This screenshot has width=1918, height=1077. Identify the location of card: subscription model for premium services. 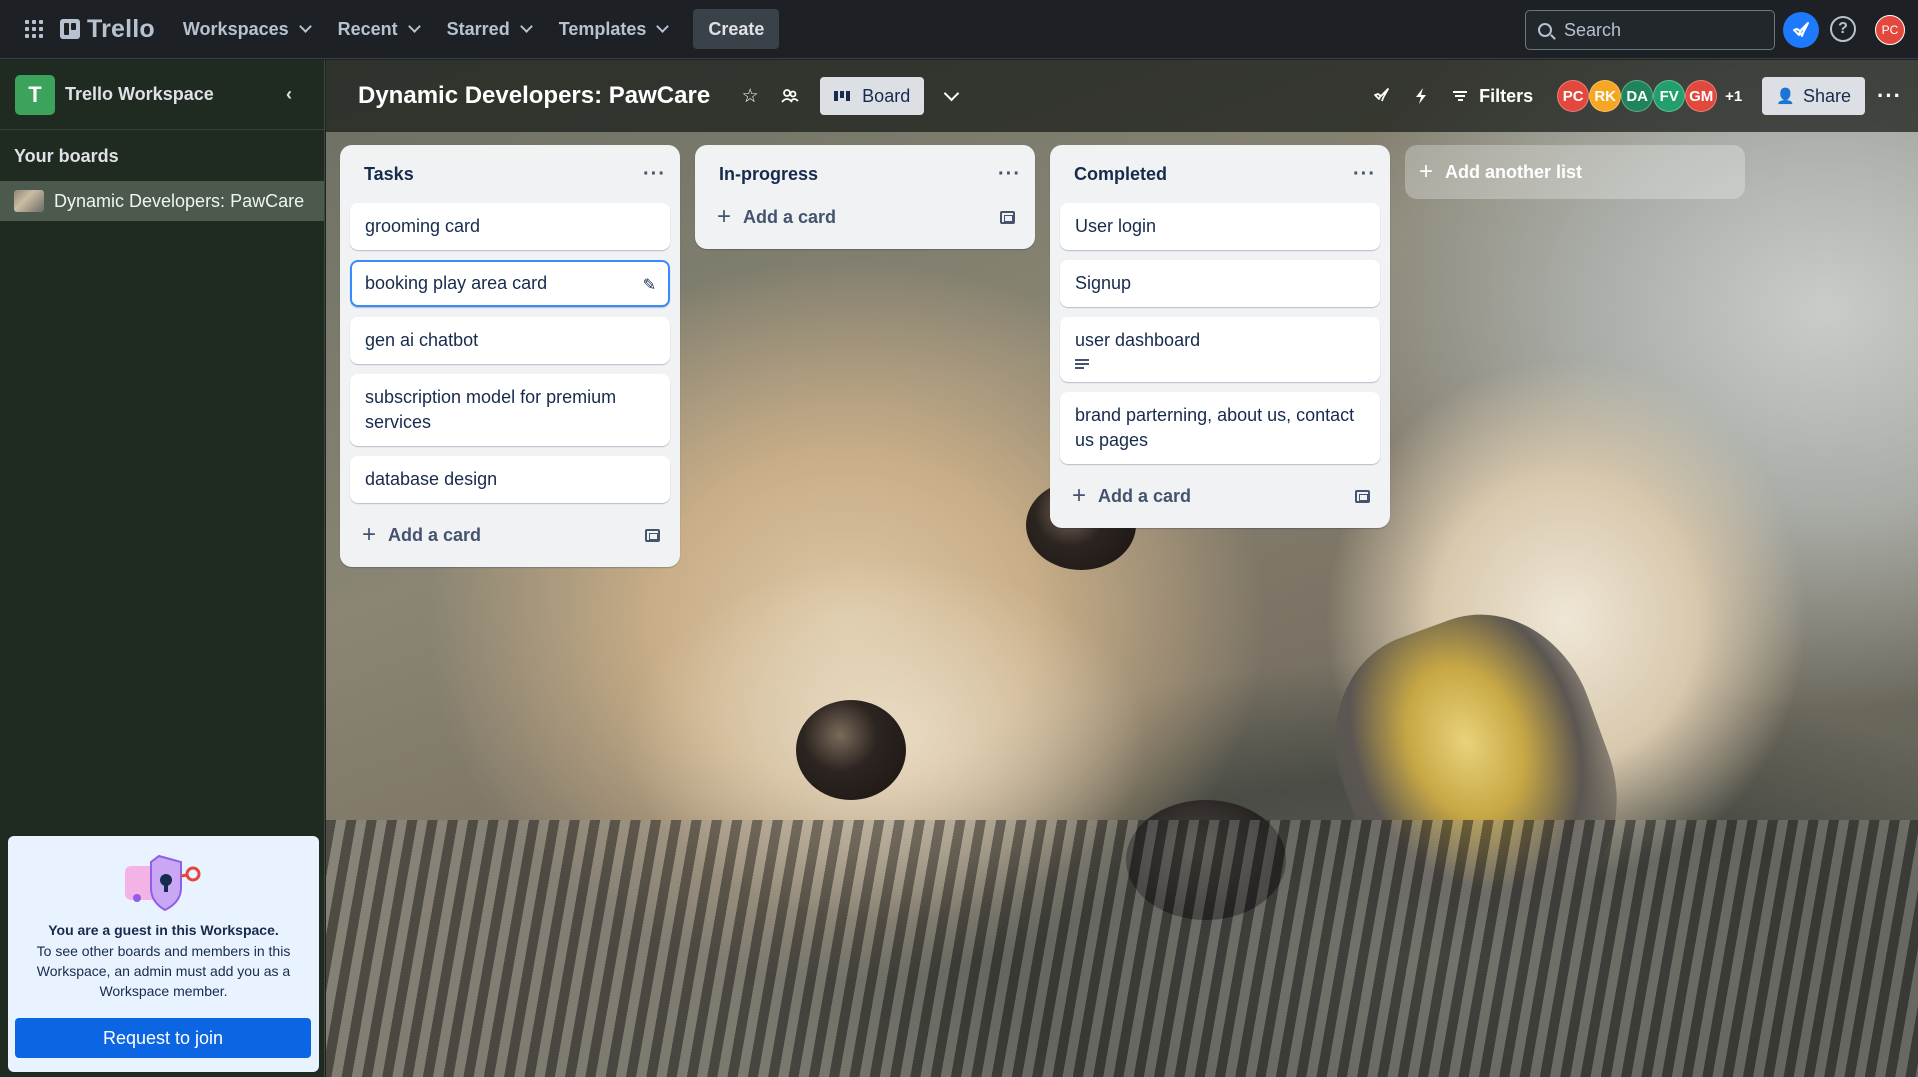
(510, 410).